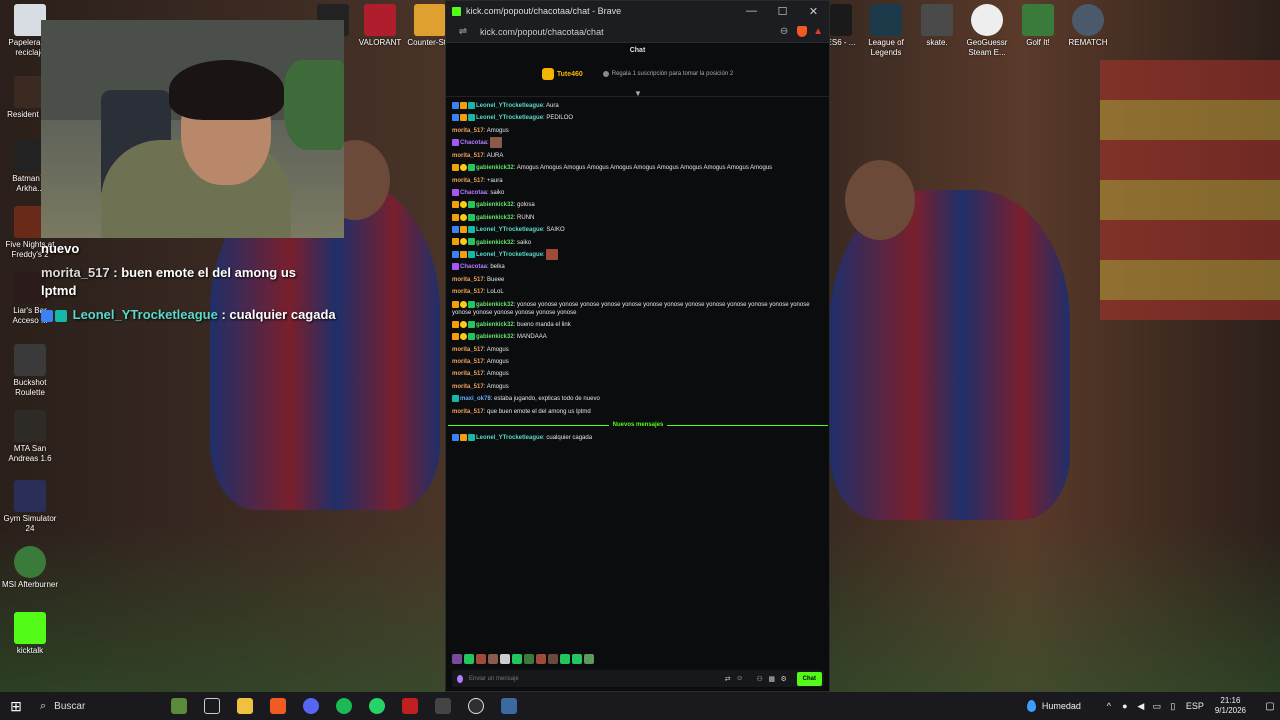  Describe the element at coordinates (61, 315) in the screenshot. I see `overlay-badge-icon` at that location.